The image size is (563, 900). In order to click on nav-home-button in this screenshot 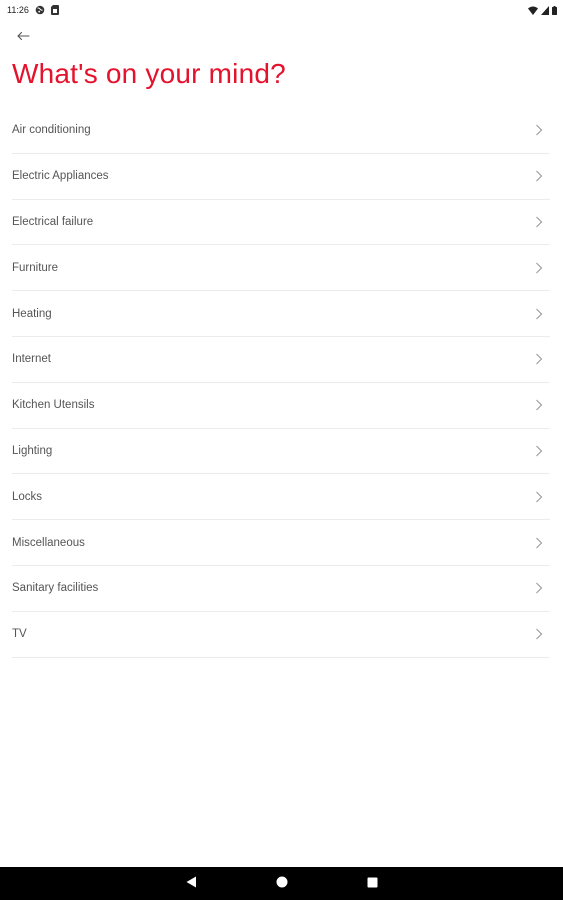, I will do `click(282, 883)`.